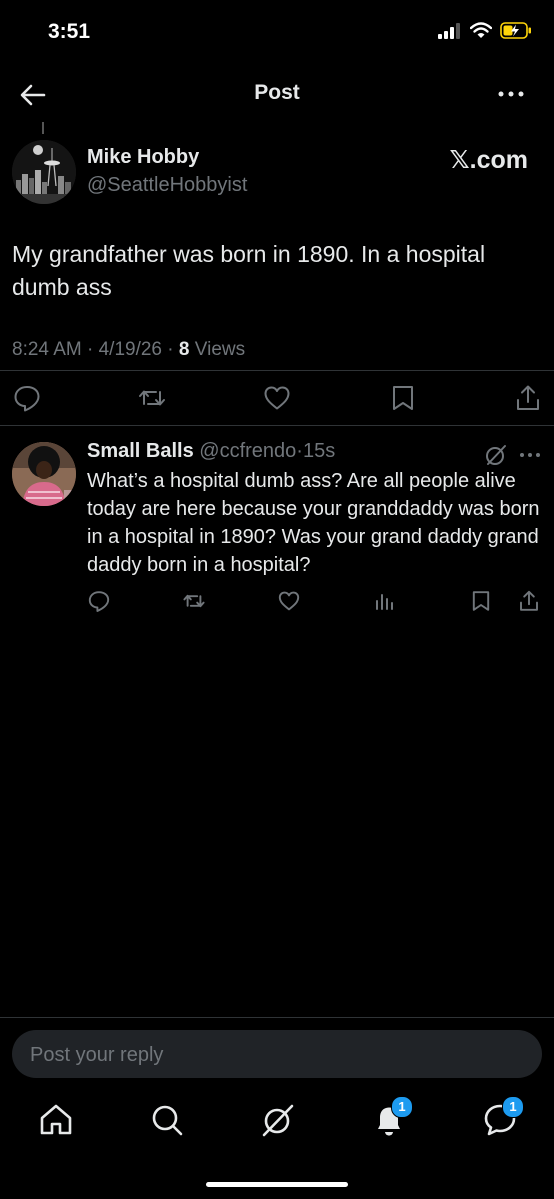 This screenshot has height=1199, width=554. Describe the element at coordinates (143, 157) in the screenshot. I see `author-name: Mike Hobby` at that location.